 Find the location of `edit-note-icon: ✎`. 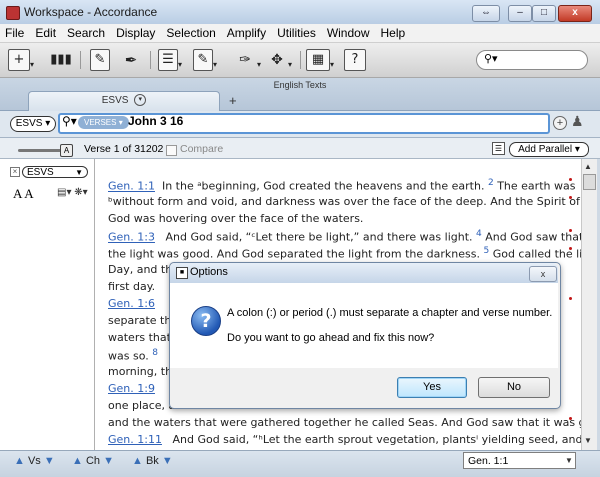

edit-note-icon: ✎ is located at coordinates (100, 60).